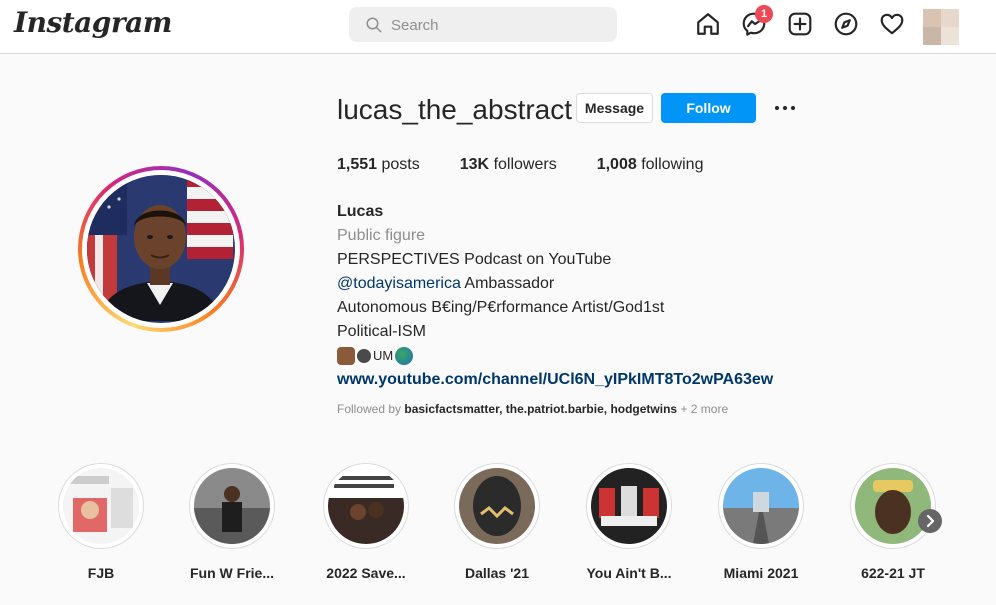 The height and width of the screenshot is (605, 996). Describe the element at coordinates (941, 27) in the screenshot. I see `user-avatar` at that location.